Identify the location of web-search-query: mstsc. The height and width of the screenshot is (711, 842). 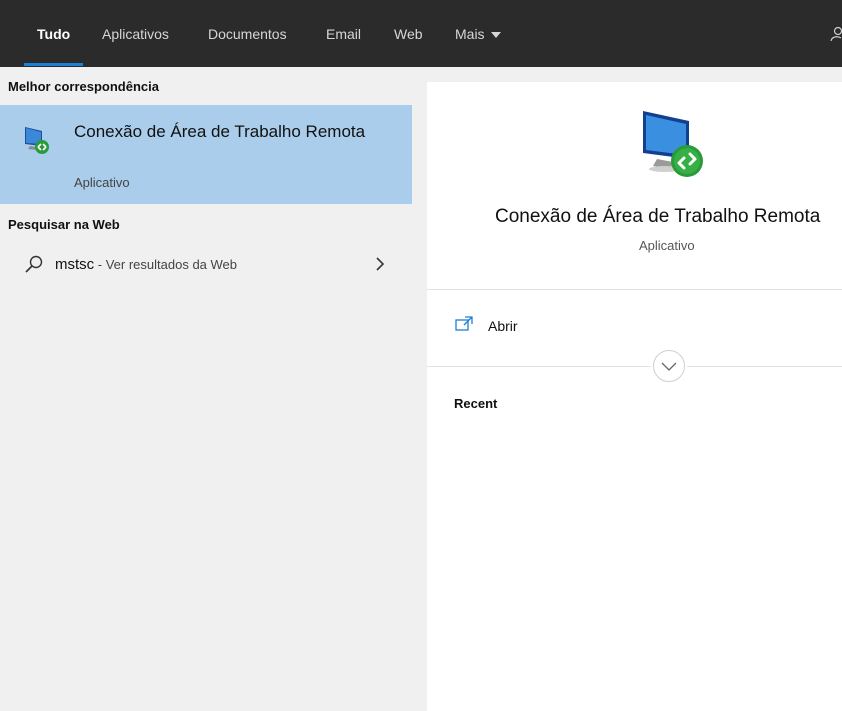
(75, 264).